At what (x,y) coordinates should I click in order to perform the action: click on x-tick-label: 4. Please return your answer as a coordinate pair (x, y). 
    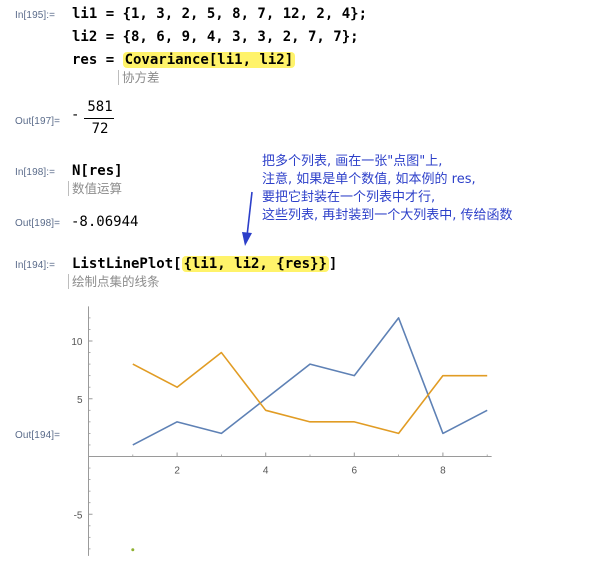
    Looking at the image, I should click on (266, 471).